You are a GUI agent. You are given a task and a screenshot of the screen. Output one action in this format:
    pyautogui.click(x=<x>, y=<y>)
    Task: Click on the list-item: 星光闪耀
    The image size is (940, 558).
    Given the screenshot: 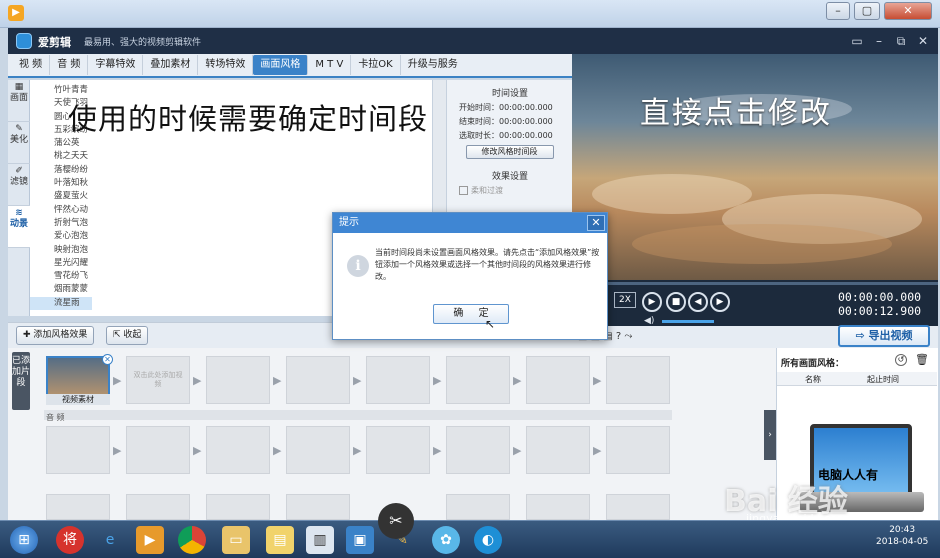 What is the action you would take?
    pyautogui.click(x=61, y=263)
    